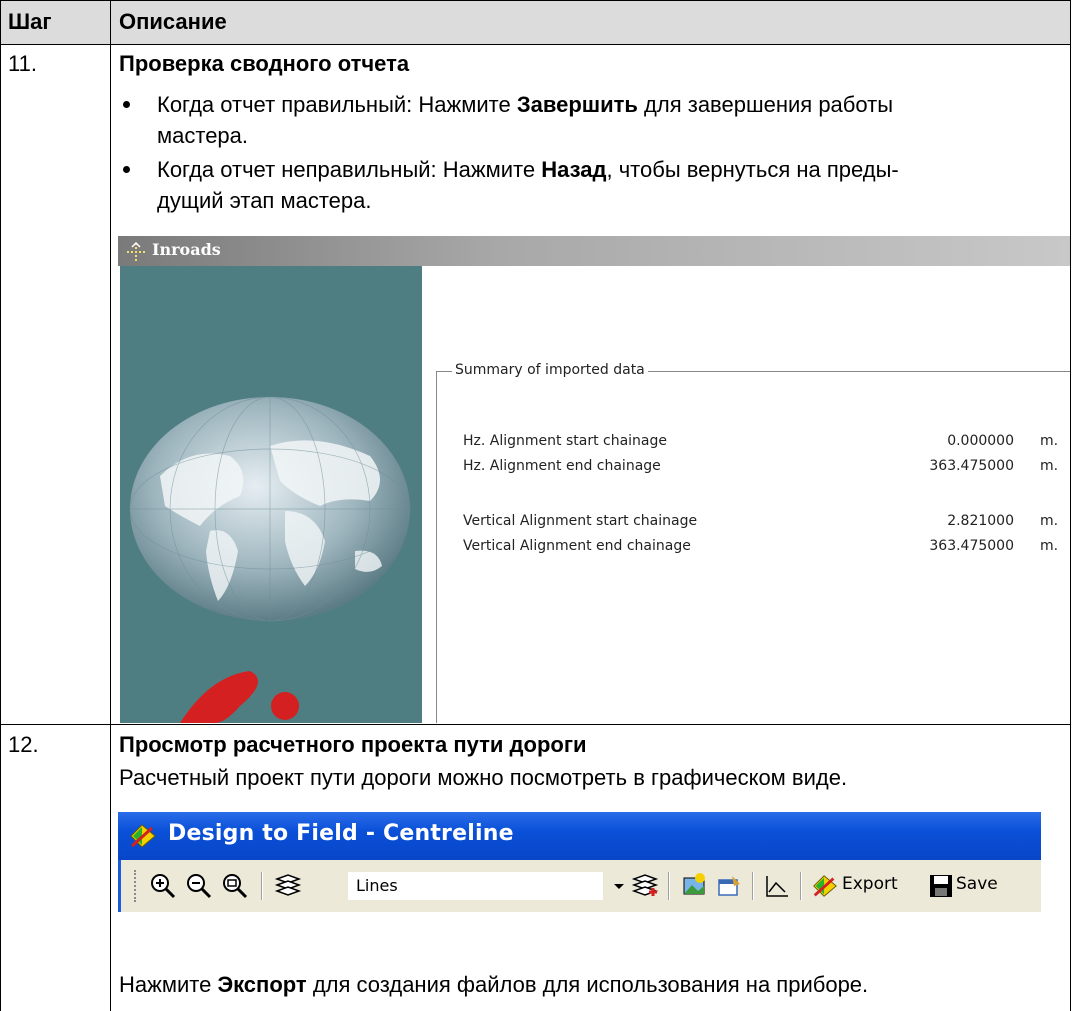  Describe the element at coordinates (579, 836) in the screenshot. I see `dtf-titlebar: Design to Field - Centreline` at that location.